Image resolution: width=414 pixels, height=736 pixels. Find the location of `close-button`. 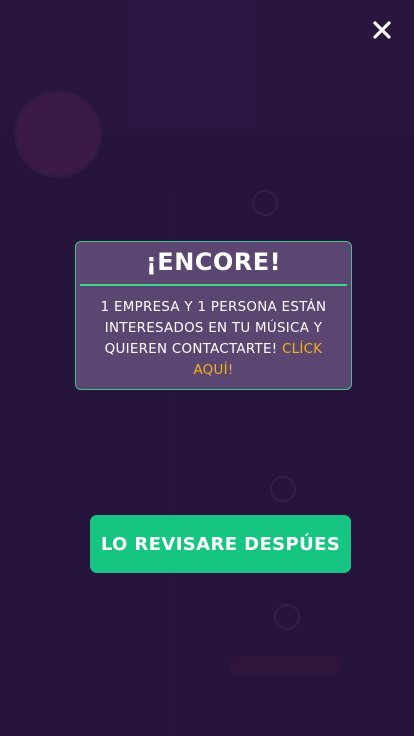

close-button is located at coordinates (382, 30).